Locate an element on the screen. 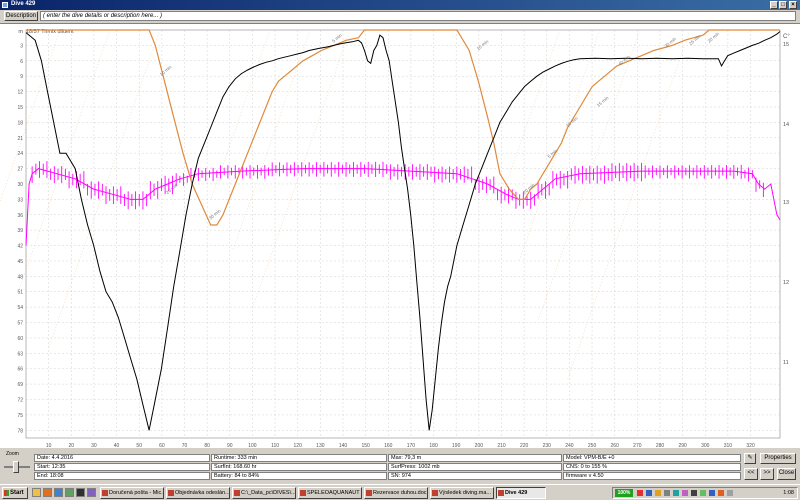 Image resolution: width=800 pixels, height=500 pixels. serial-field: SN: 974 is located at coordinates (475, 476).